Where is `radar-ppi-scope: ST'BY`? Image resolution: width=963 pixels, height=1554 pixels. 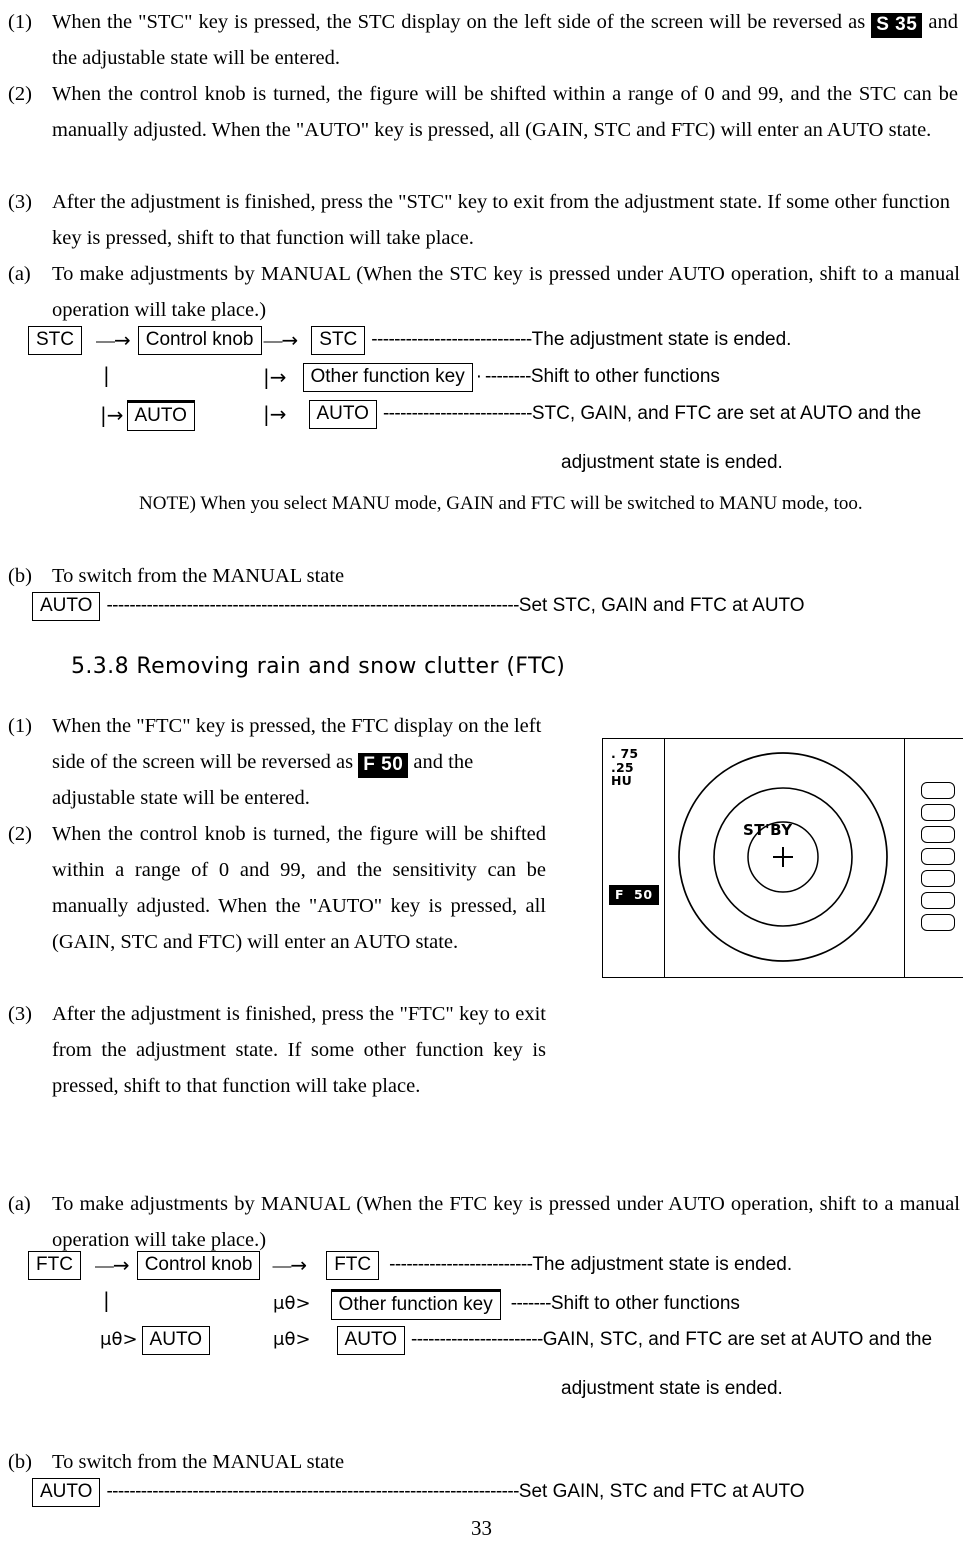 radar-ppi-scope: ST'BY is located at coordinates (784, 858).